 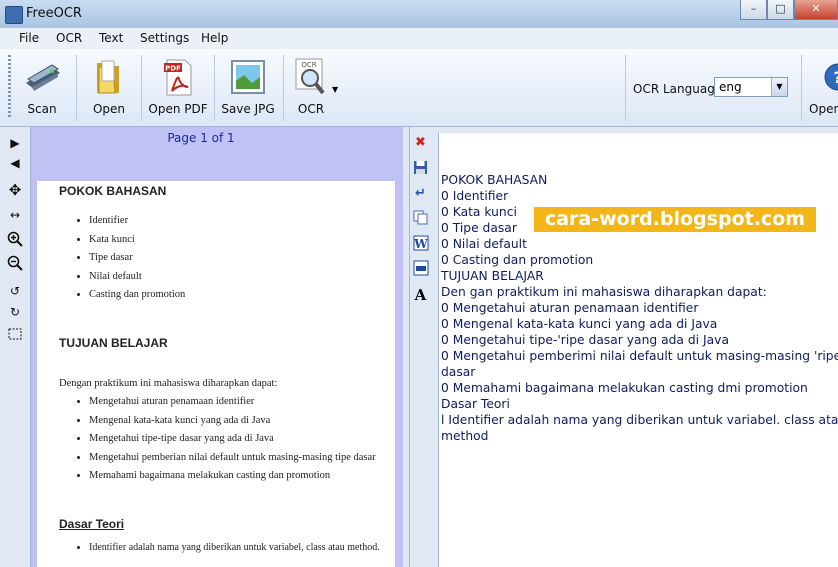 What do you see at coordinates (15, 190) in the screenshot?
I see `move-icon: ✥` at bounding box center [15, 190].